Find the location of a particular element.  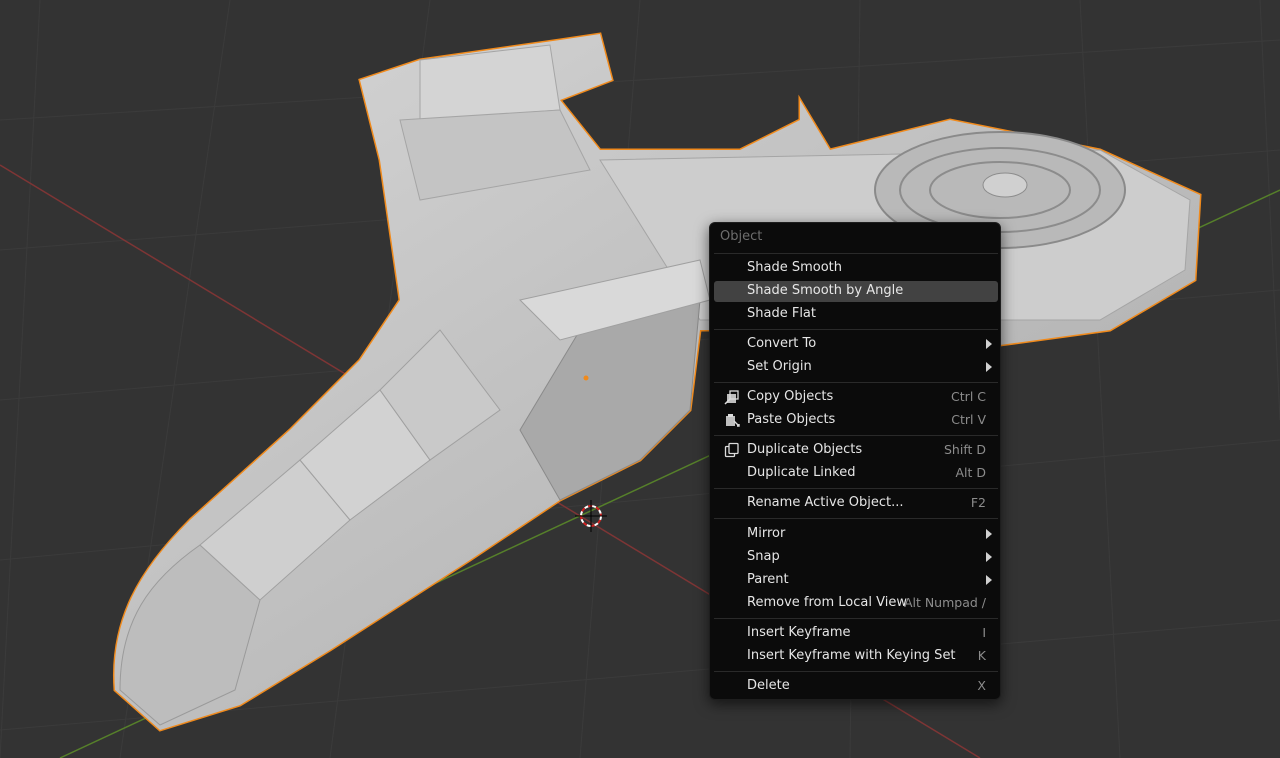

menu-item-rename-active-object: Rename Active Object... F2 is located at coordinates (856, 503).